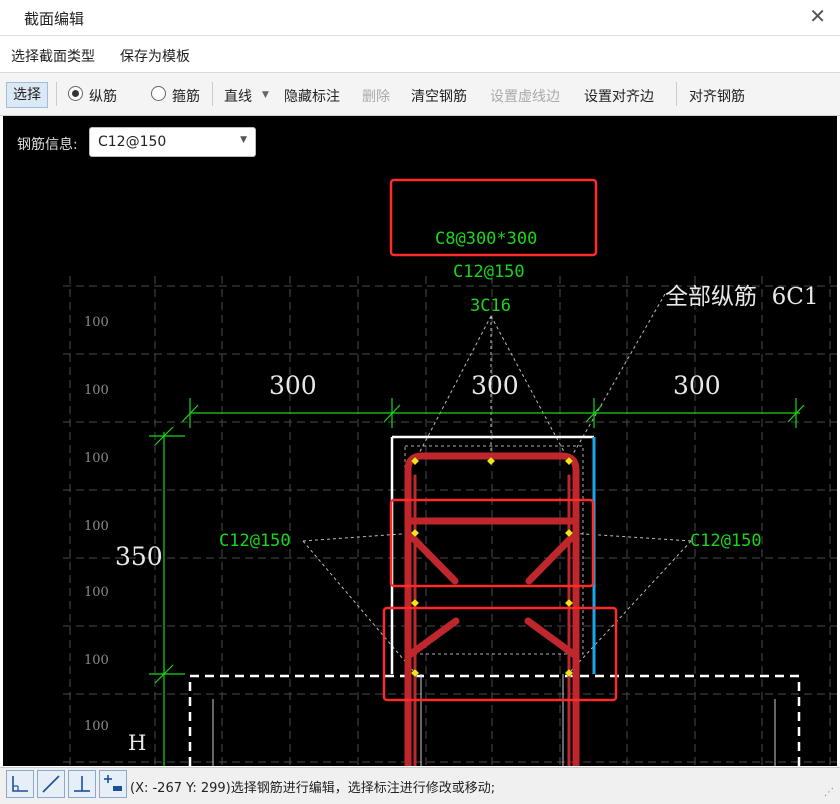  Describe the element at coordinates (113, 784) in the screenshot. I see `add-point-icon` at that location.